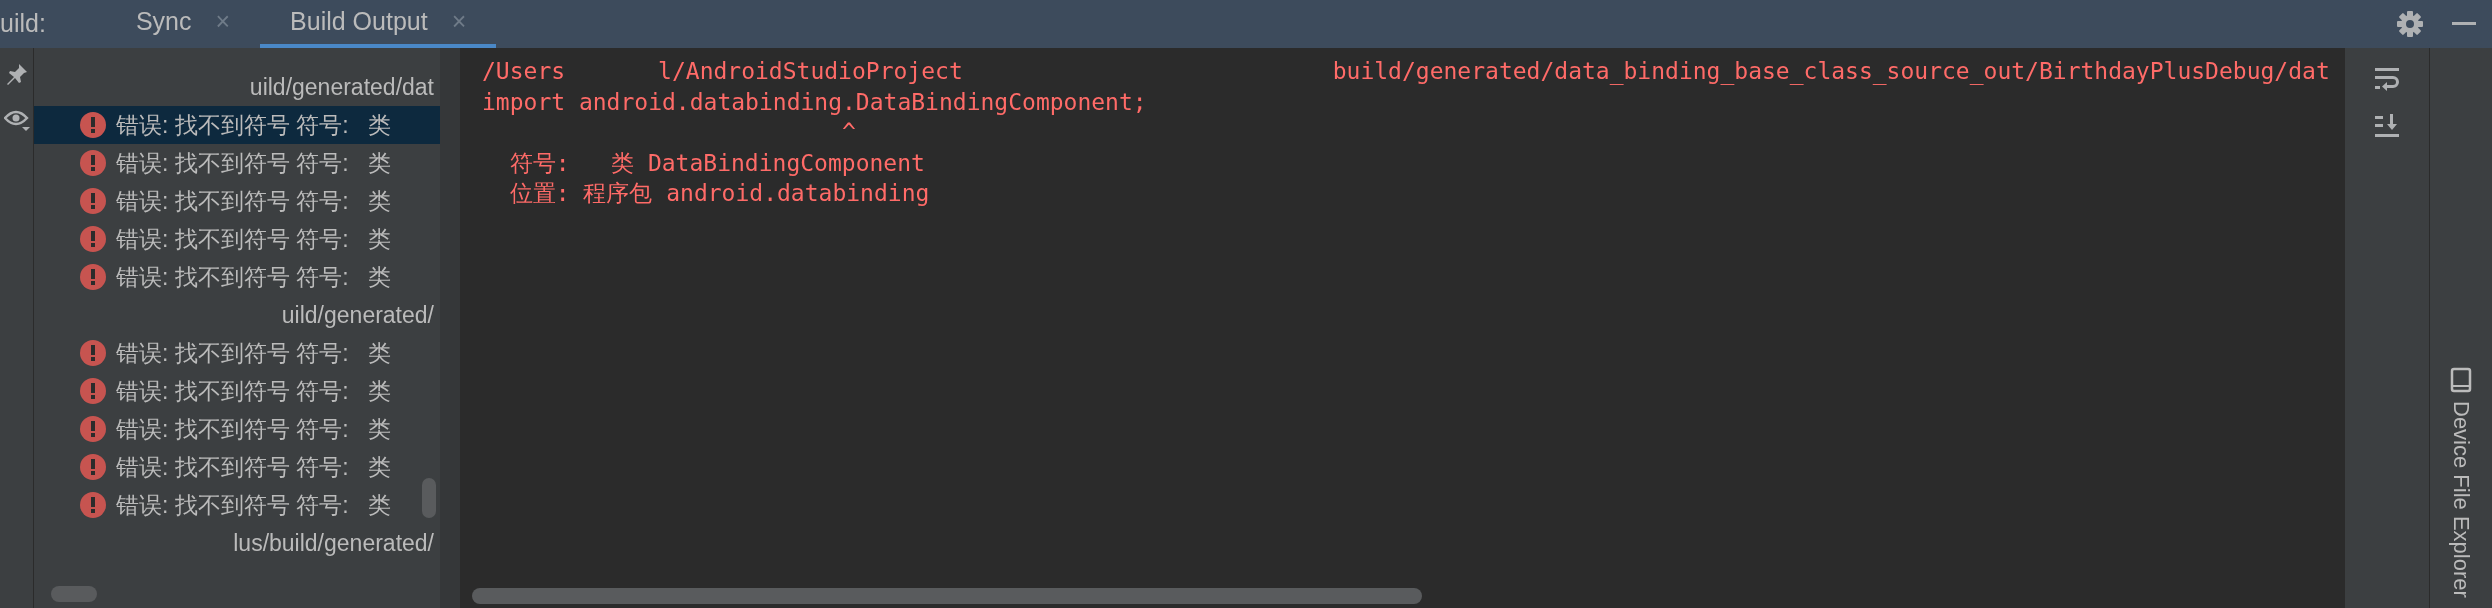  What do you see at coordinates (16, 120) in the screenshot?
I see `eye-icon` at bounding box center [16, 120].